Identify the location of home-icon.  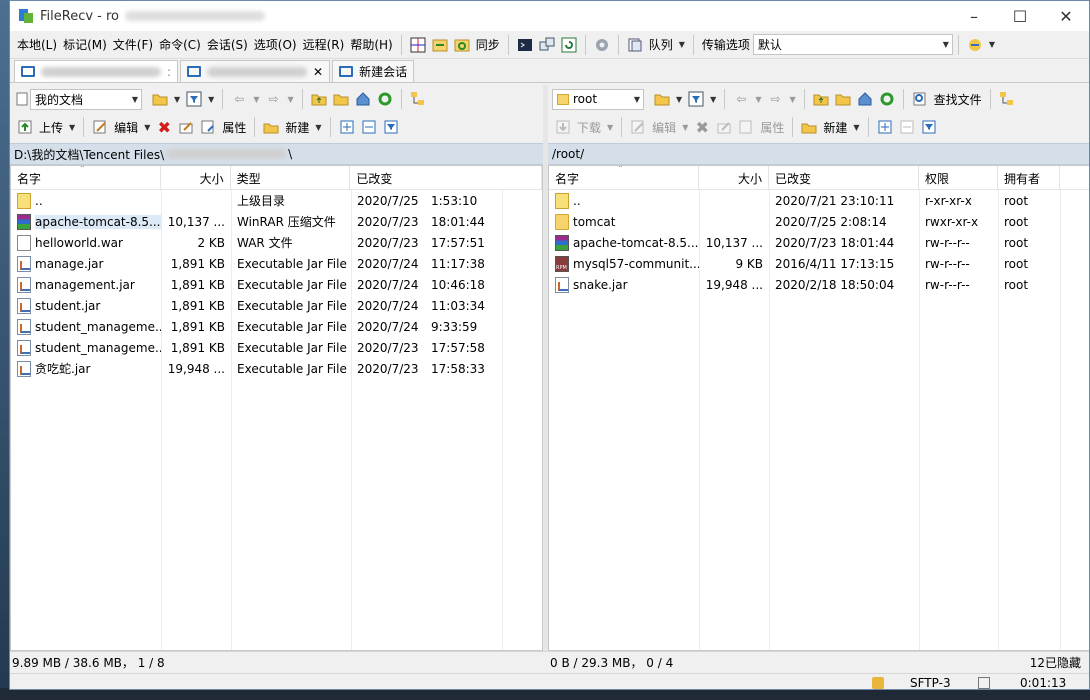
(363, 99).